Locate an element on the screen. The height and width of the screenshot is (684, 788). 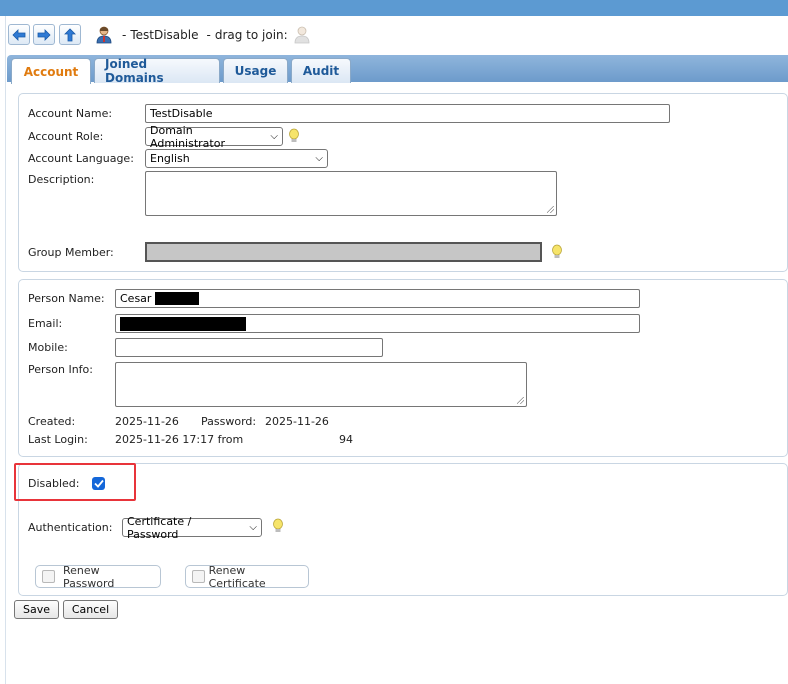
authentication-label: Authentication: is located at coordinates (70, 527).